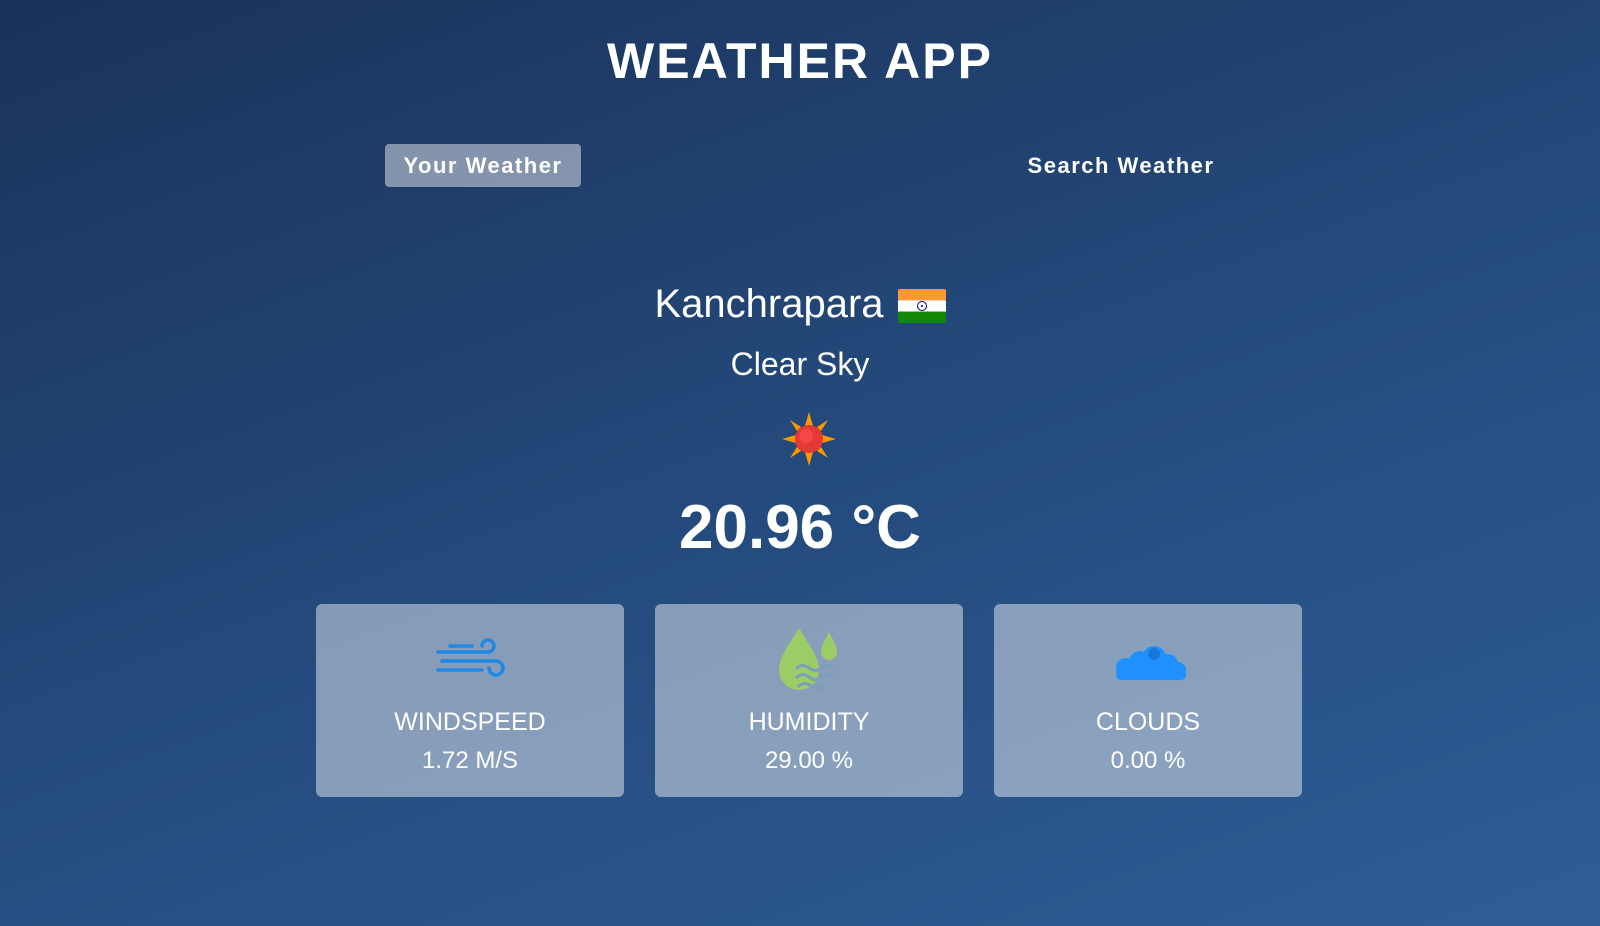 The height and width of the screenshot is (926, 1600). I want to click on windspeed-card: WINDSPEED 1.72 M/S, so click(470, 700).